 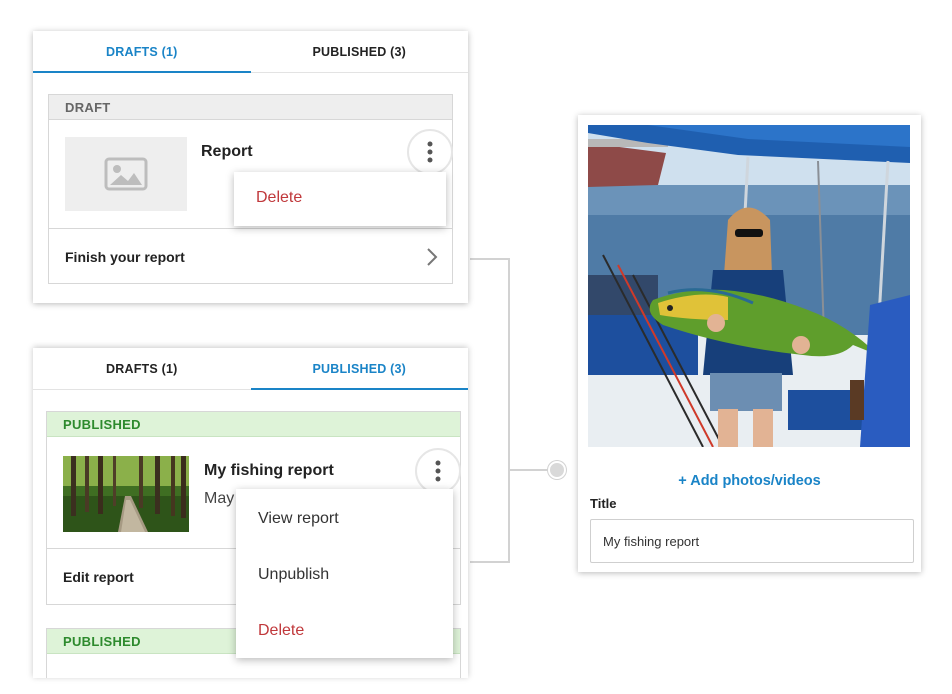 What do you see at coordinates (219, 498) in the screenshot?
I see `report-date: May` at bounding box center [219, 498].